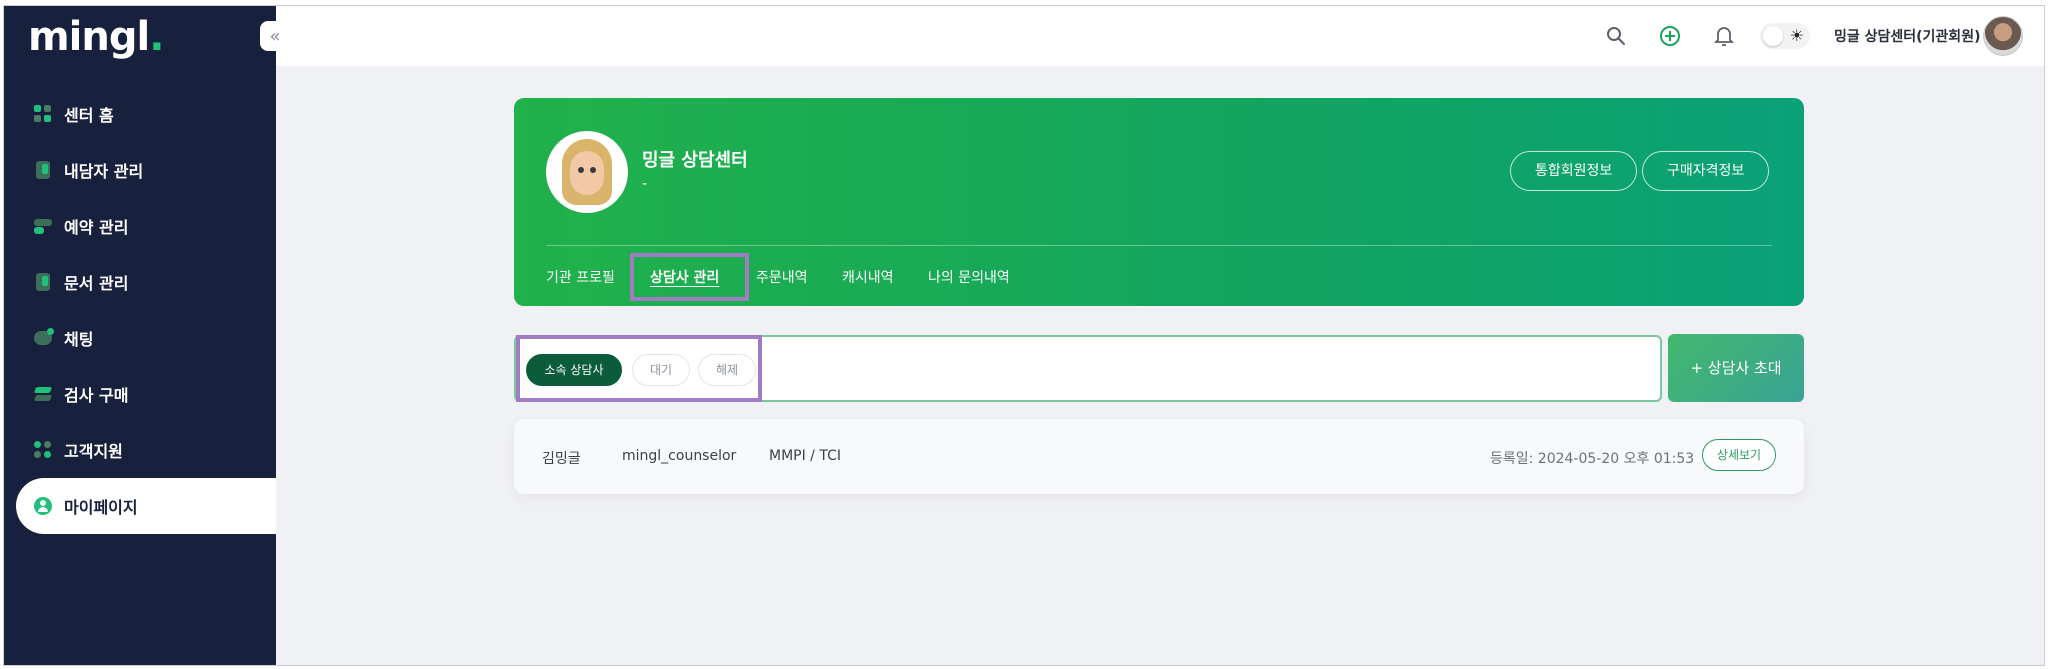 Image resolution: width=2048 pixels, height=669 pixels. What do you see at coordinates (805, 456) in the screenshot?
I see `counselor-tests: MMPI / TCI` at bounding box center [805, 456].